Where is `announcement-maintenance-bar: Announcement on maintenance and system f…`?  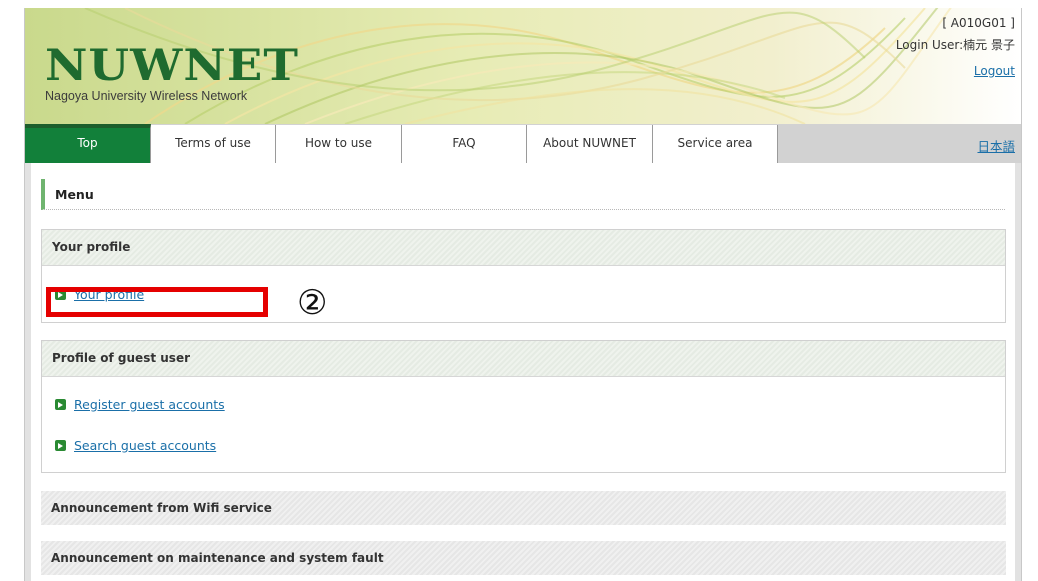 announcement-maintenance-bar: Announcement on maintenance and system f… is located at coordinates (523, 558).